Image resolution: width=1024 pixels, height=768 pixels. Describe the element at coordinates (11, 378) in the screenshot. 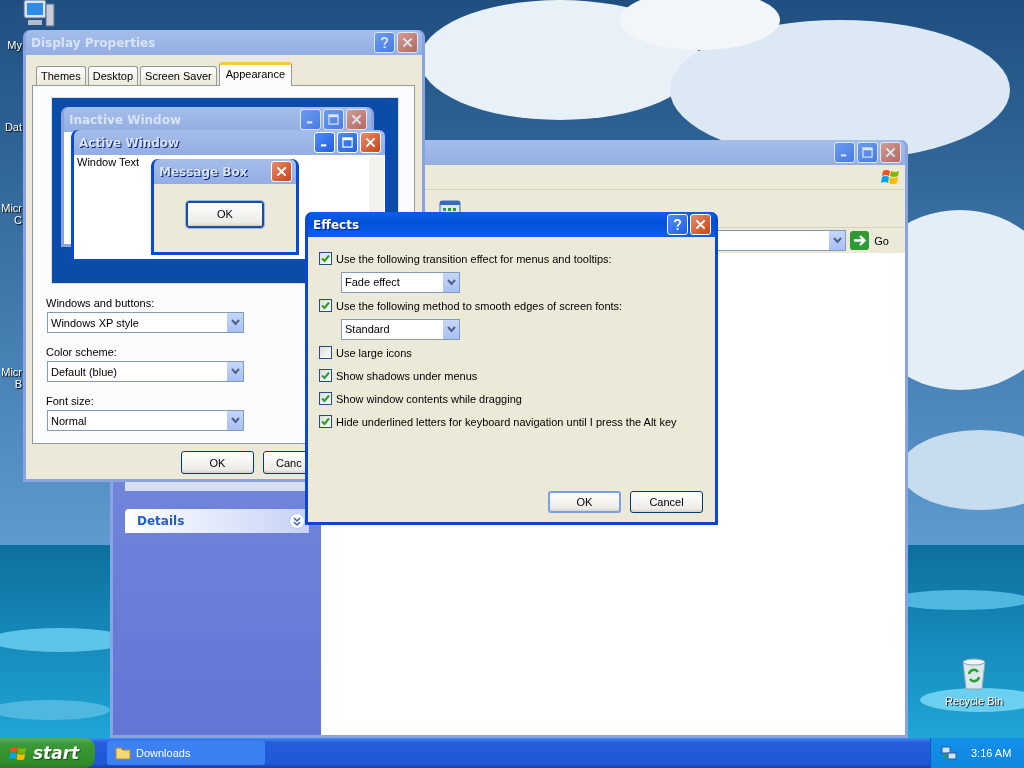

I see `desktop-icon-label: Micr B` at that location.